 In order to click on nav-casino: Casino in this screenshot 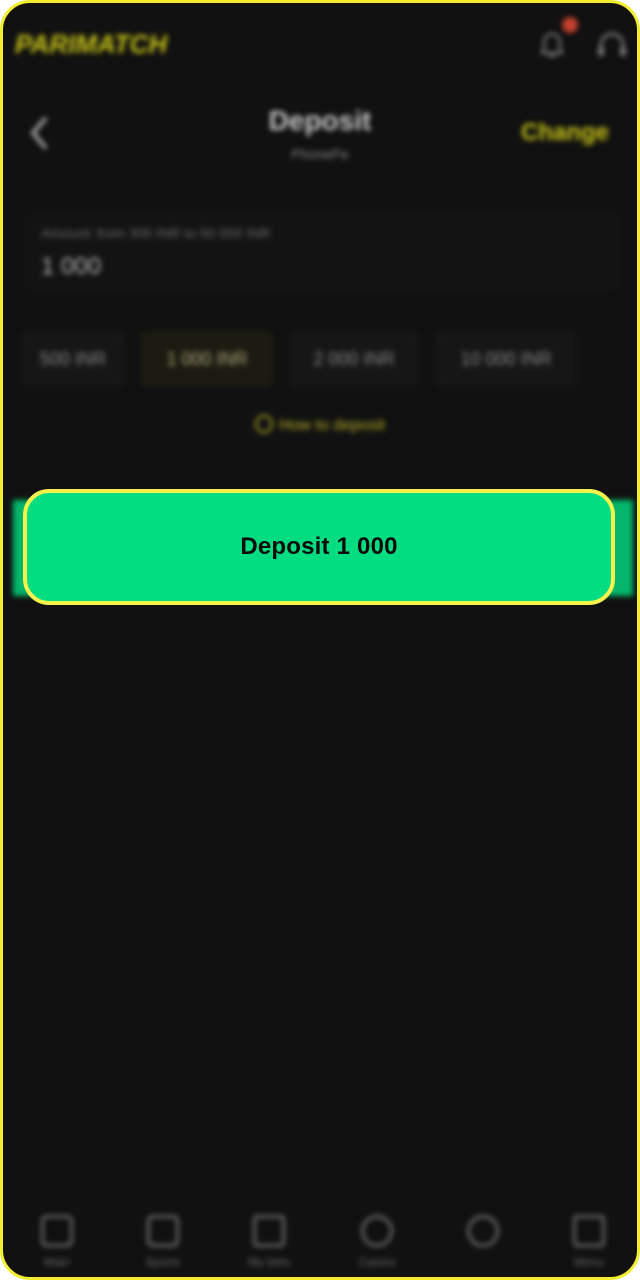, I will do `click(377, 1246)`.